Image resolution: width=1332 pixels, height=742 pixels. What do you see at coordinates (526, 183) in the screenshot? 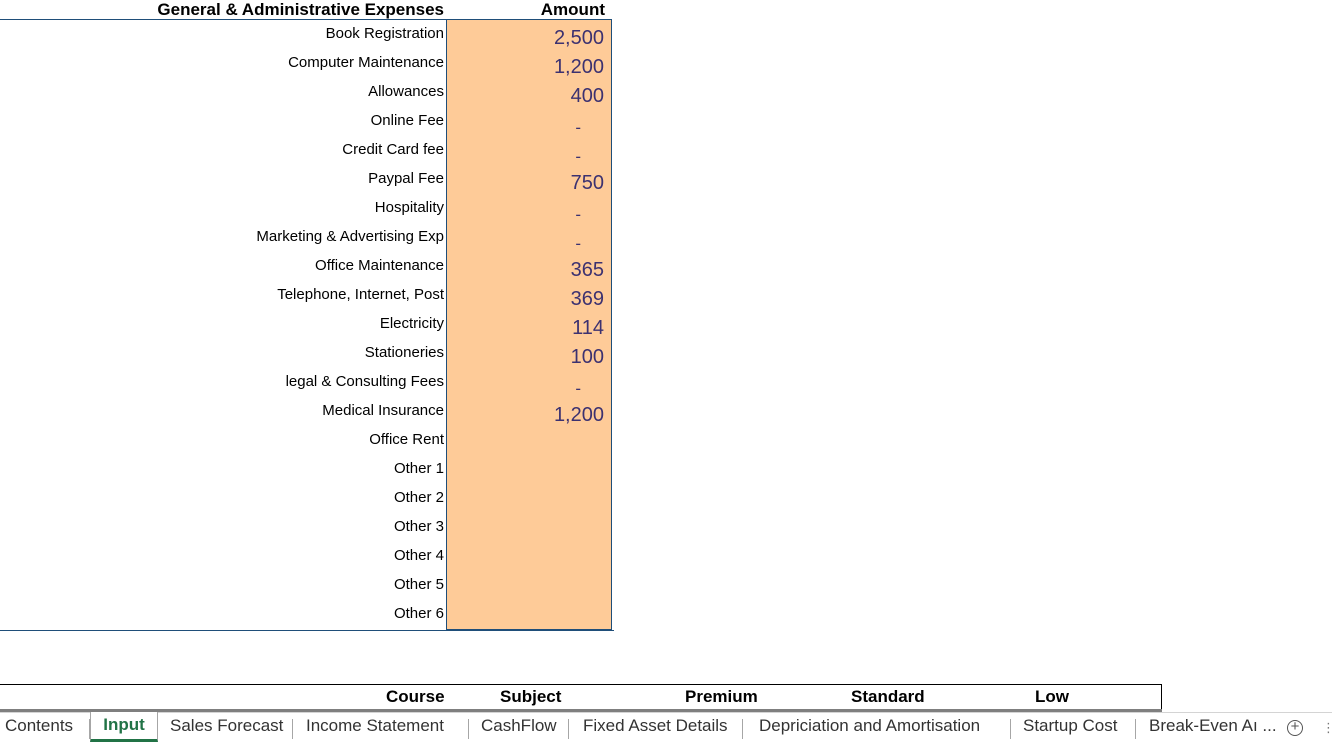
I see `expense-amount-cell: 750` at bounding box center [526, 183].